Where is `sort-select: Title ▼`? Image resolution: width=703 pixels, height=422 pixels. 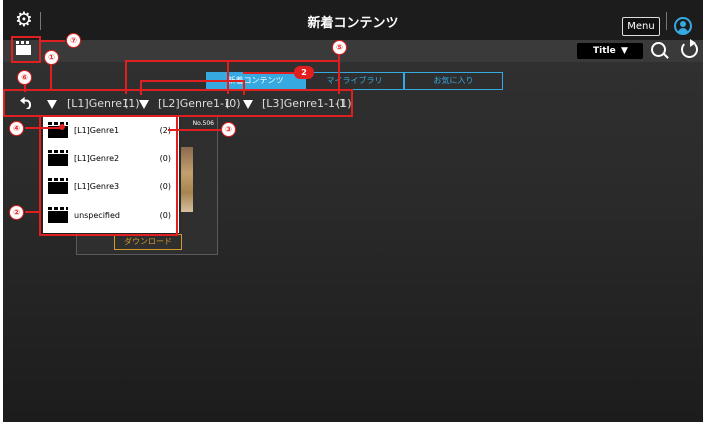
sort-select: Title ▼ is located at coordinates (610, 51).